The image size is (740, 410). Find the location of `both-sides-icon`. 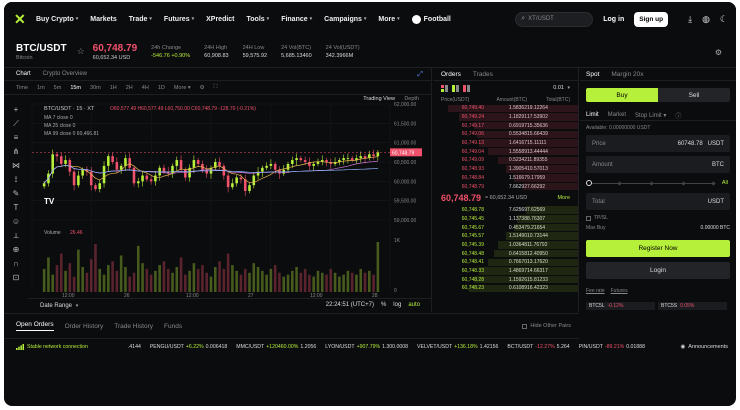

both-sides-icon is located at coordinates (444, 88).